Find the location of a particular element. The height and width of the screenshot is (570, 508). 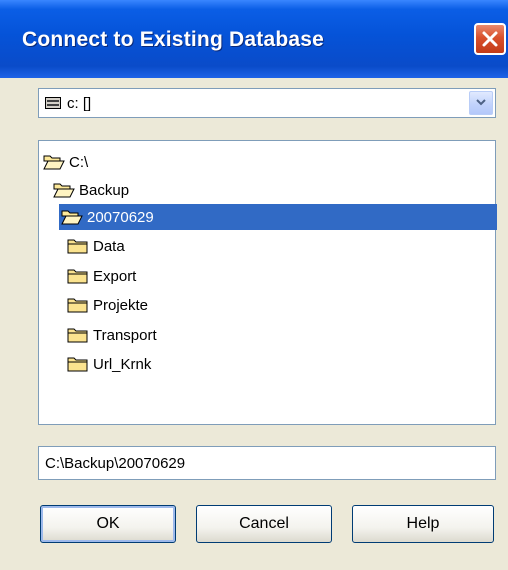

tree-item: Projekte is located at coordinates (107, 305).